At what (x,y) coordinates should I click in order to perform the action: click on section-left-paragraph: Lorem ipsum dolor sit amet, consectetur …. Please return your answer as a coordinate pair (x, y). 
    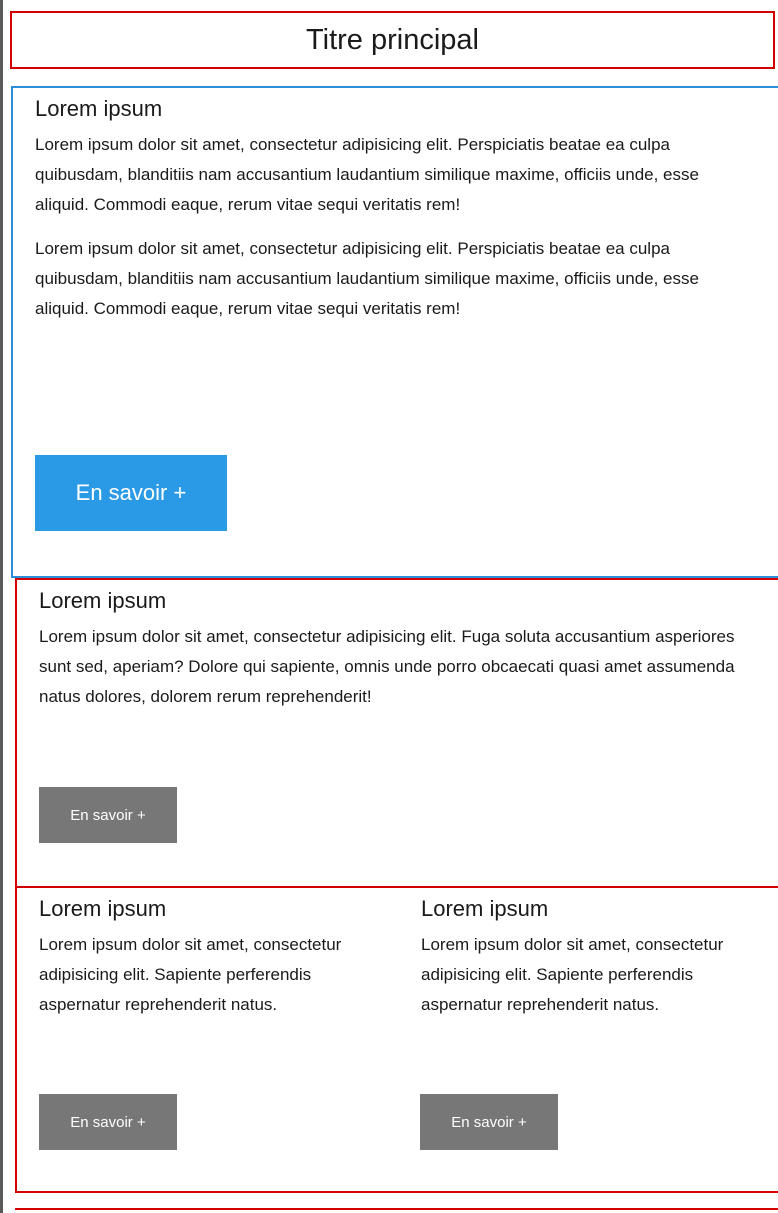
    Looking at the image, I should click on (190, 974).